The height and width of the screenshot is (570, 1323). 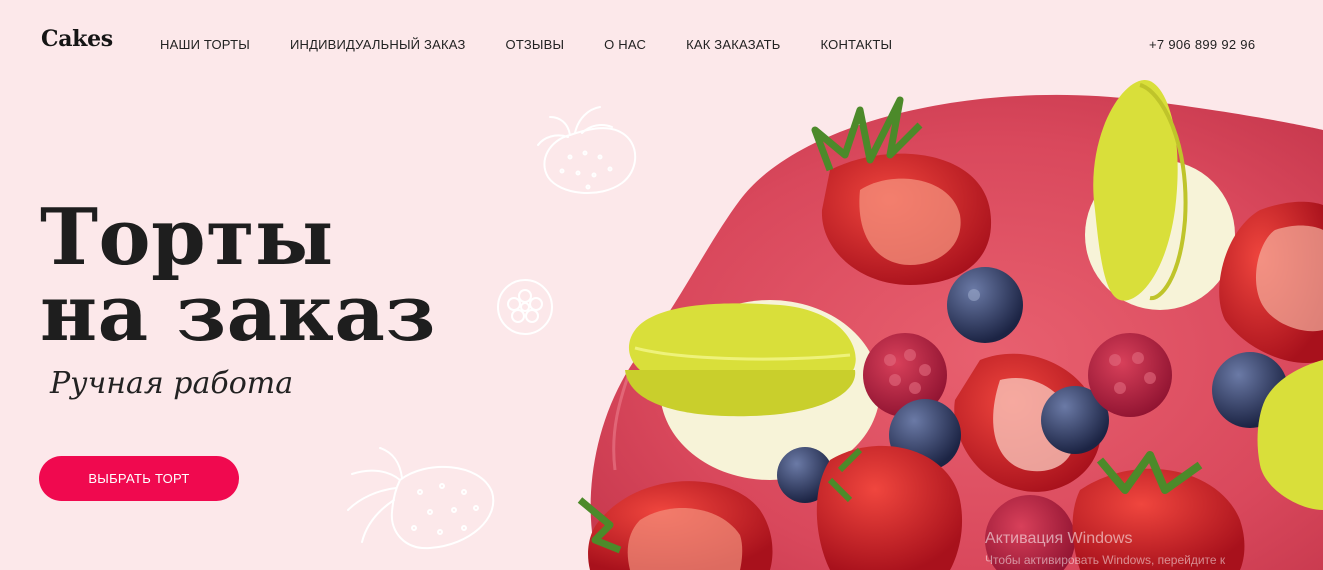 What do you see at coordinates (139, 478) in the screenshot?
I see `choose-cake-button: ВЫБРАТЬ ТОРТ` at bounding box center [139, 478].